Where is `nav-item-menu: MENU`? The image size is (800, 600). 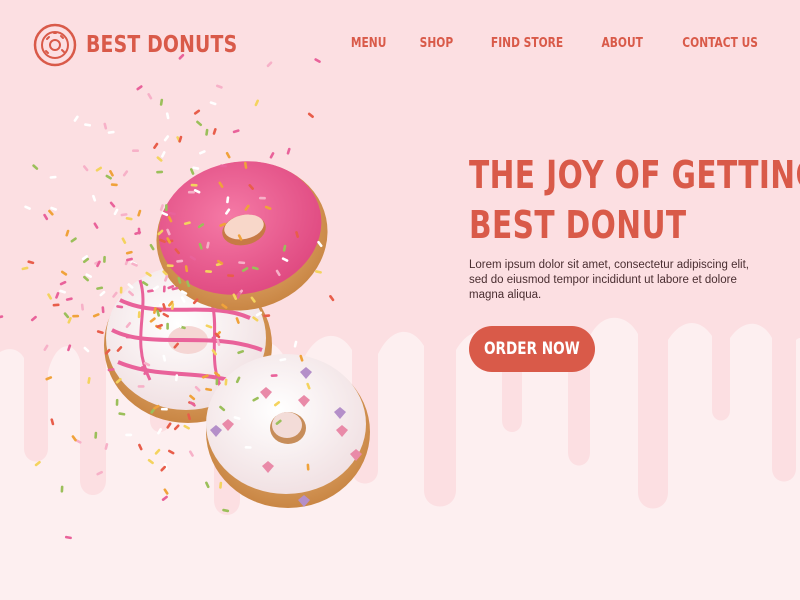
nav-item-menu: MENU is located at coordinates (368, 43).